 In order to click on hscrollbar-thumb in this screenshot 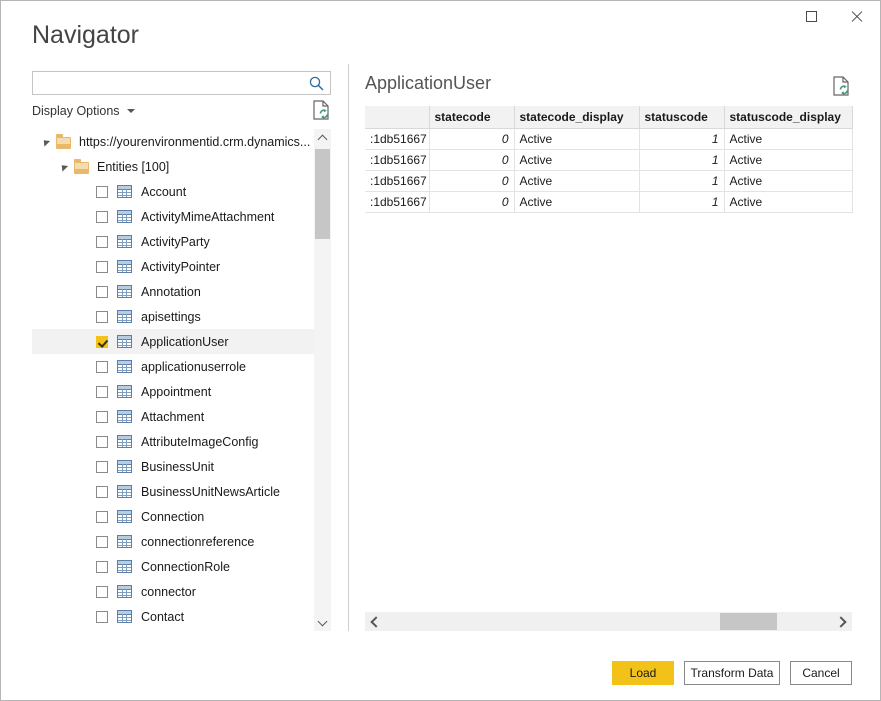, I will do `click(748, 621)`.